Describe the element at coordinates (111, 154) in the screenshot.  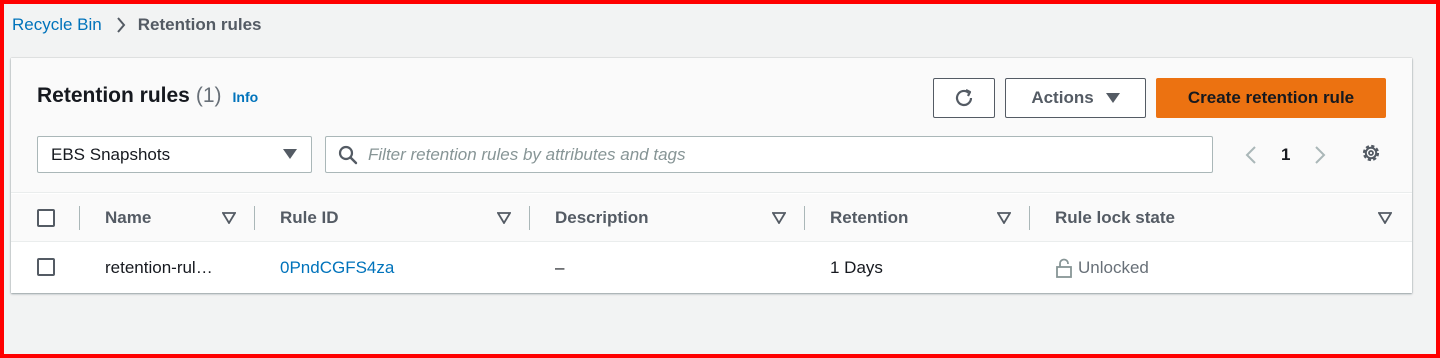
I see `resource-type-value: EBS Snapshots` at that location.